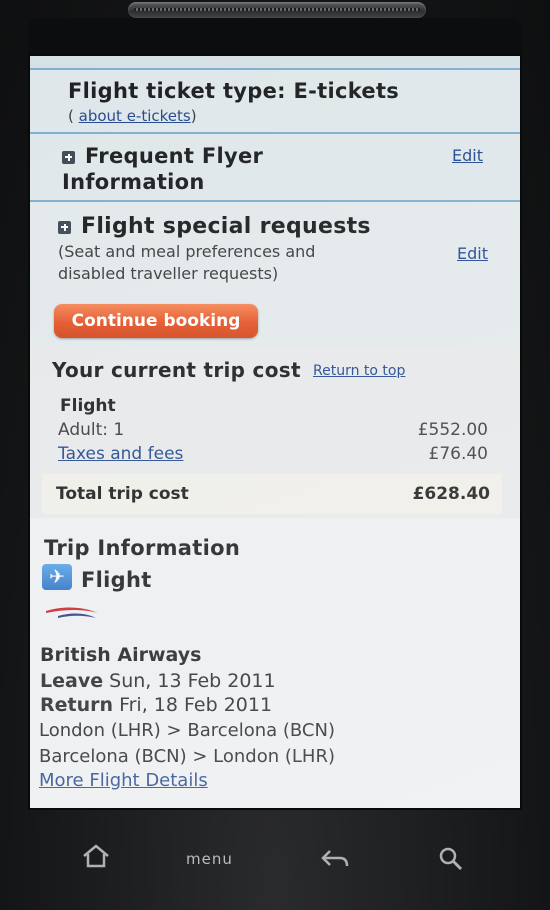 This screenshot has height=910, width=550. Describe the element at coordinates (458, 454) in the screenshot. I see `taxes-price: £76.40` at that location.